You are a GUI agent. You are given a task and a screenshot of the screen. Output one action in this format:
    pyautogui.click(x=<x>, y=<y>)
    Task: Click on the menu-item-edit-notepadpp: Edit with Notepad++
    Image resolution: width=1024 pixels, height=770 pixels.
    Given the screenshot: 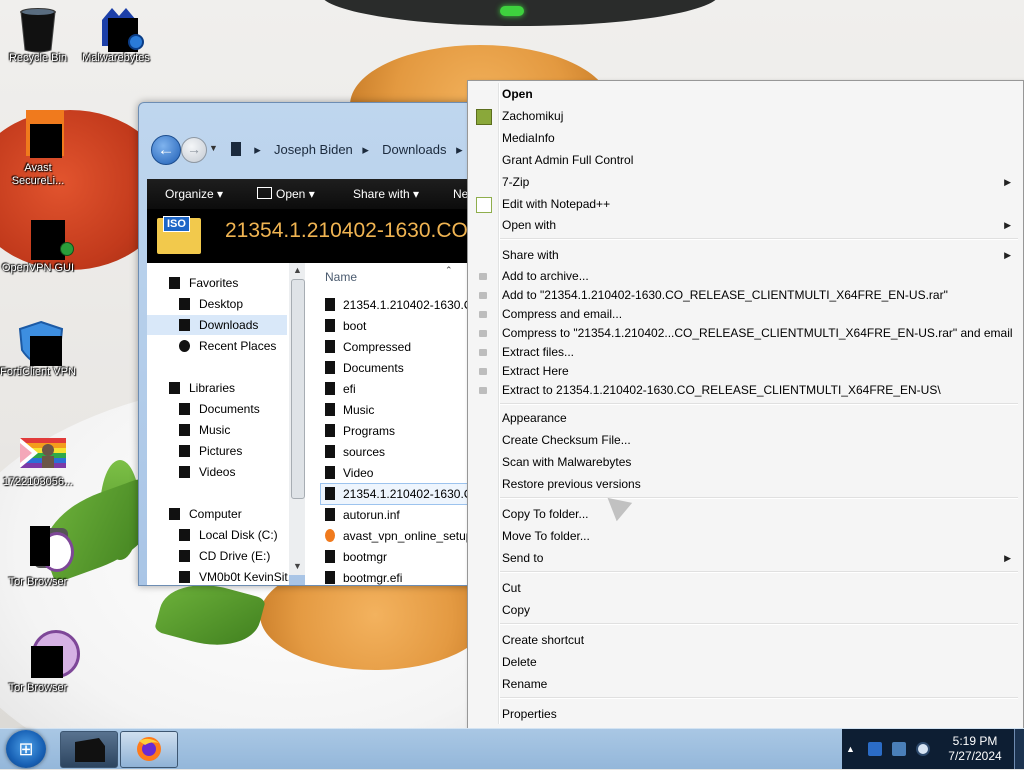 What is the action you would take?
    pyautogui.click(x=744, y=204)
    